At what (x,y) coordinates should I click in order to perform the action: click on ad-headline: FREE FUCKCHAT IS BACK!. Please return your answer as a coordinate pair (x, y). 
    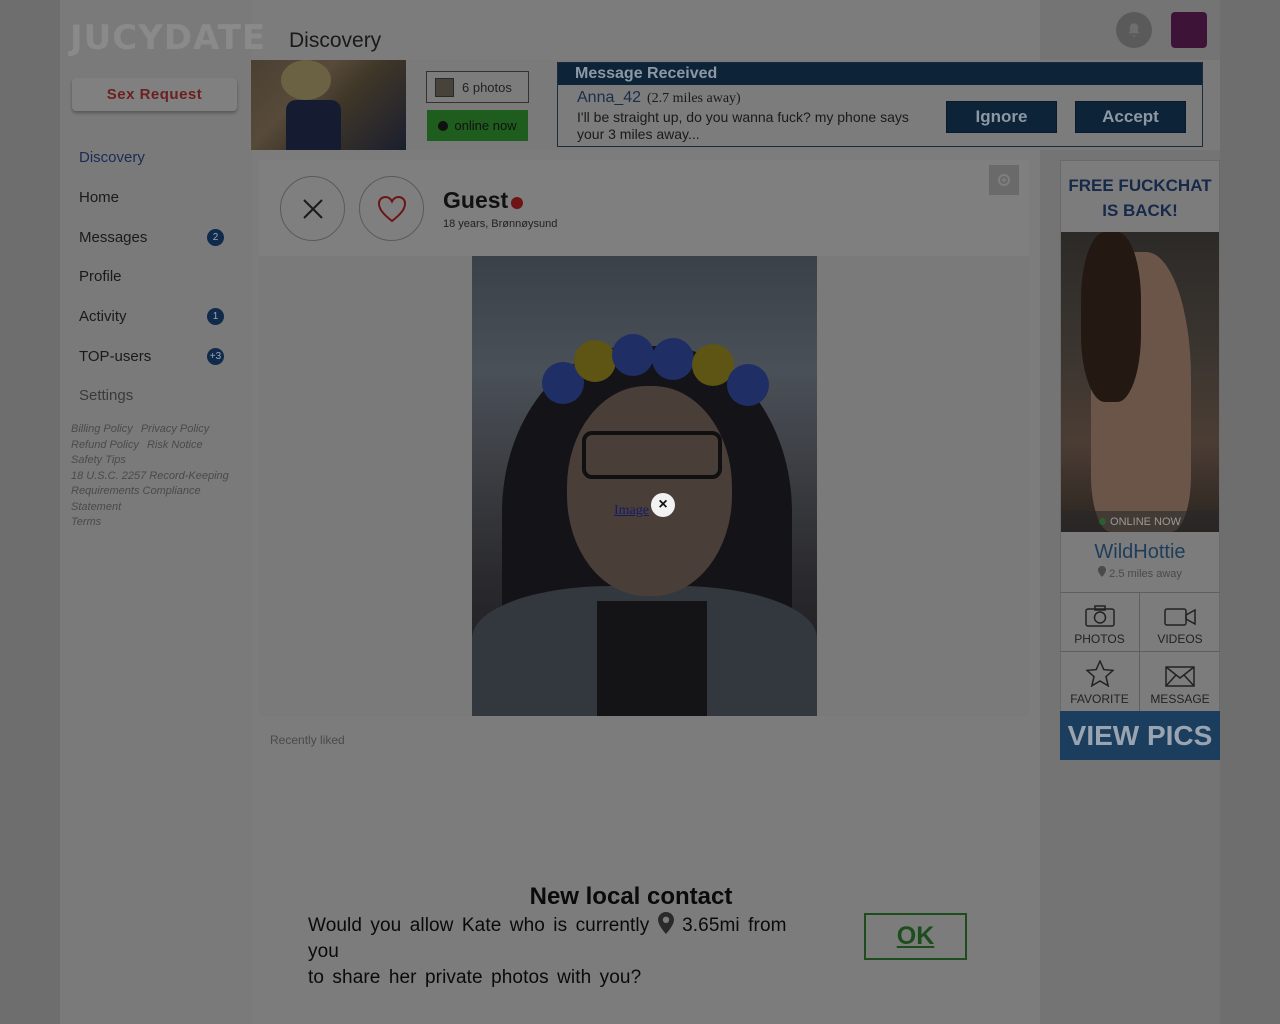
    Looking at the image, I should click on (1140, 198).